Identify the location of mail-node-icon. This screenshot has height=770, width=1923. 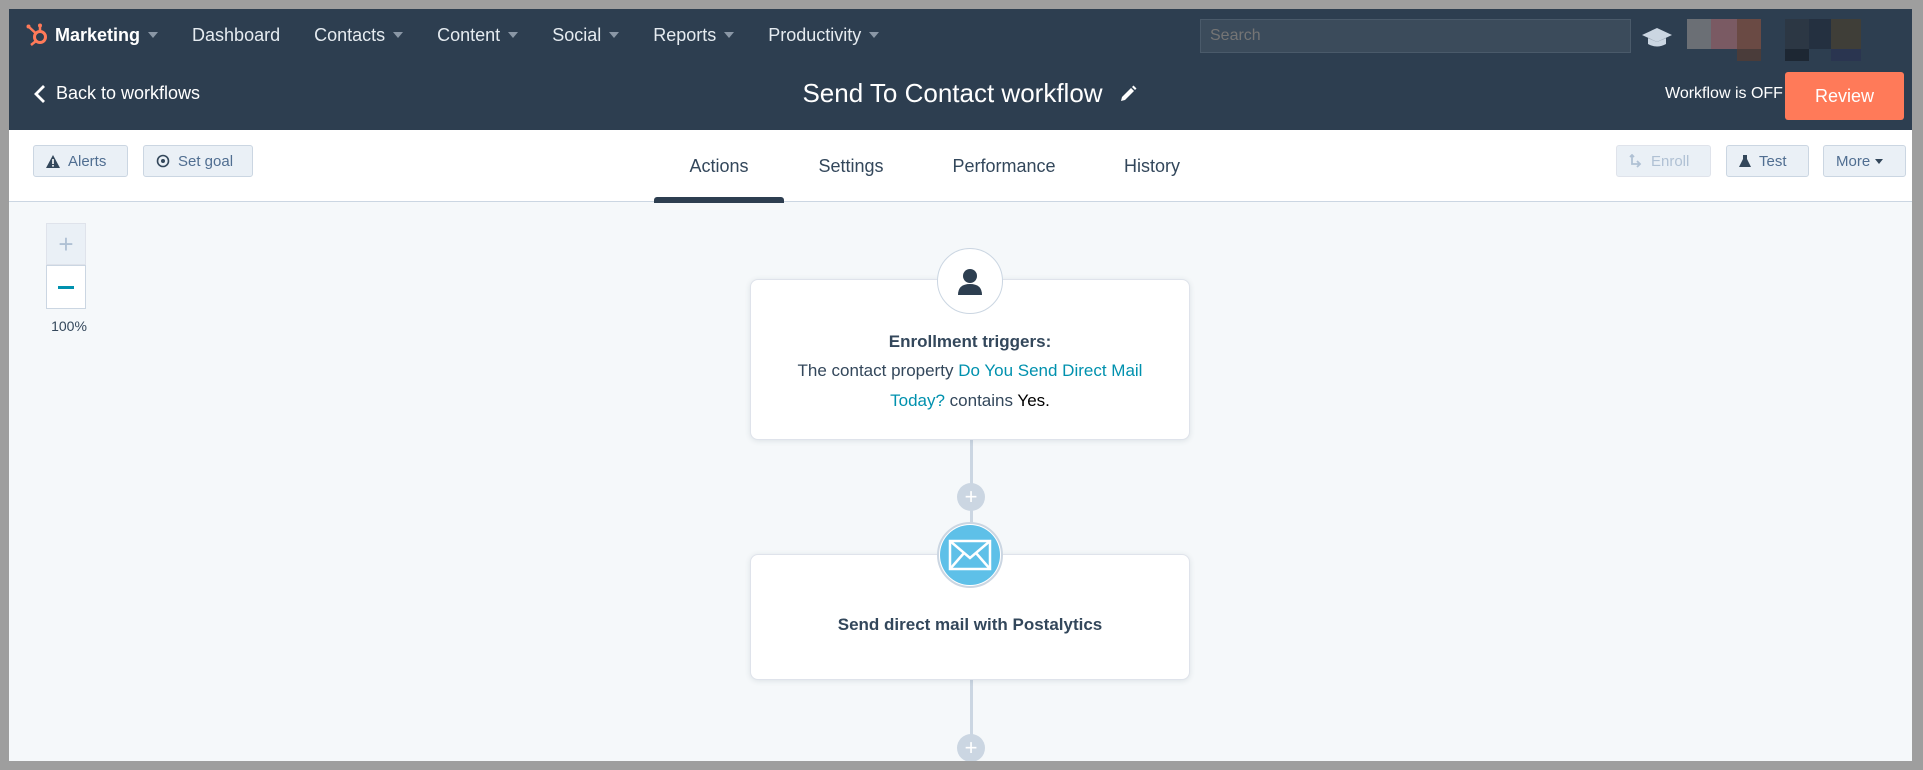
(970, 555).